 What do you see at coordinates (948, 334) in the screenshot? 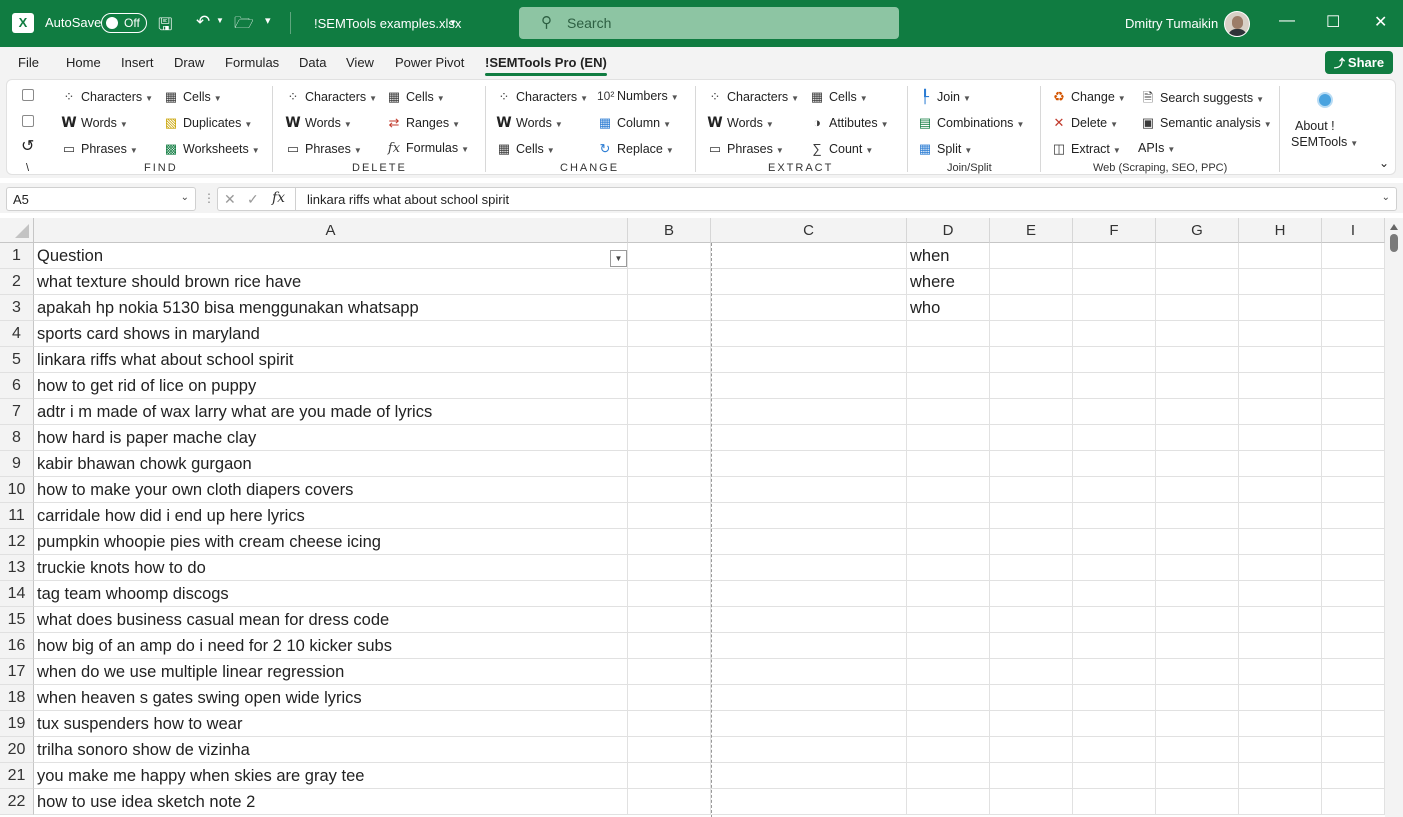
I see `cell-d4` at bounding box center [948, 334].